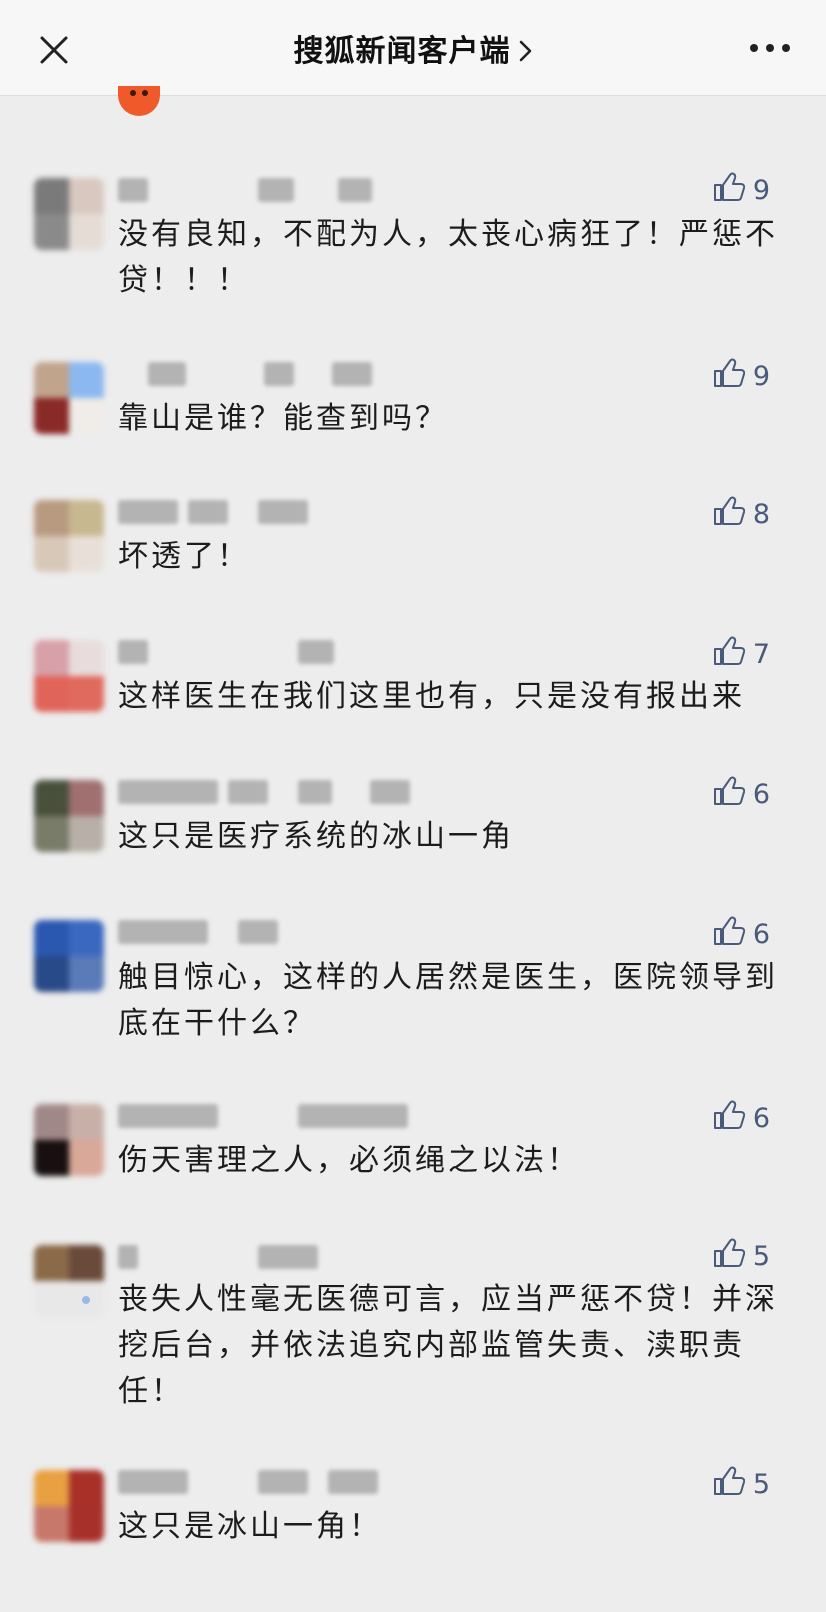 The image size is (826, 1612). What do you see at coordinates (349, 1160) in the screenshot?
I see `comment-text: 伤天害理之人，必须绳之以法！` at bounding box center [349, 1160].